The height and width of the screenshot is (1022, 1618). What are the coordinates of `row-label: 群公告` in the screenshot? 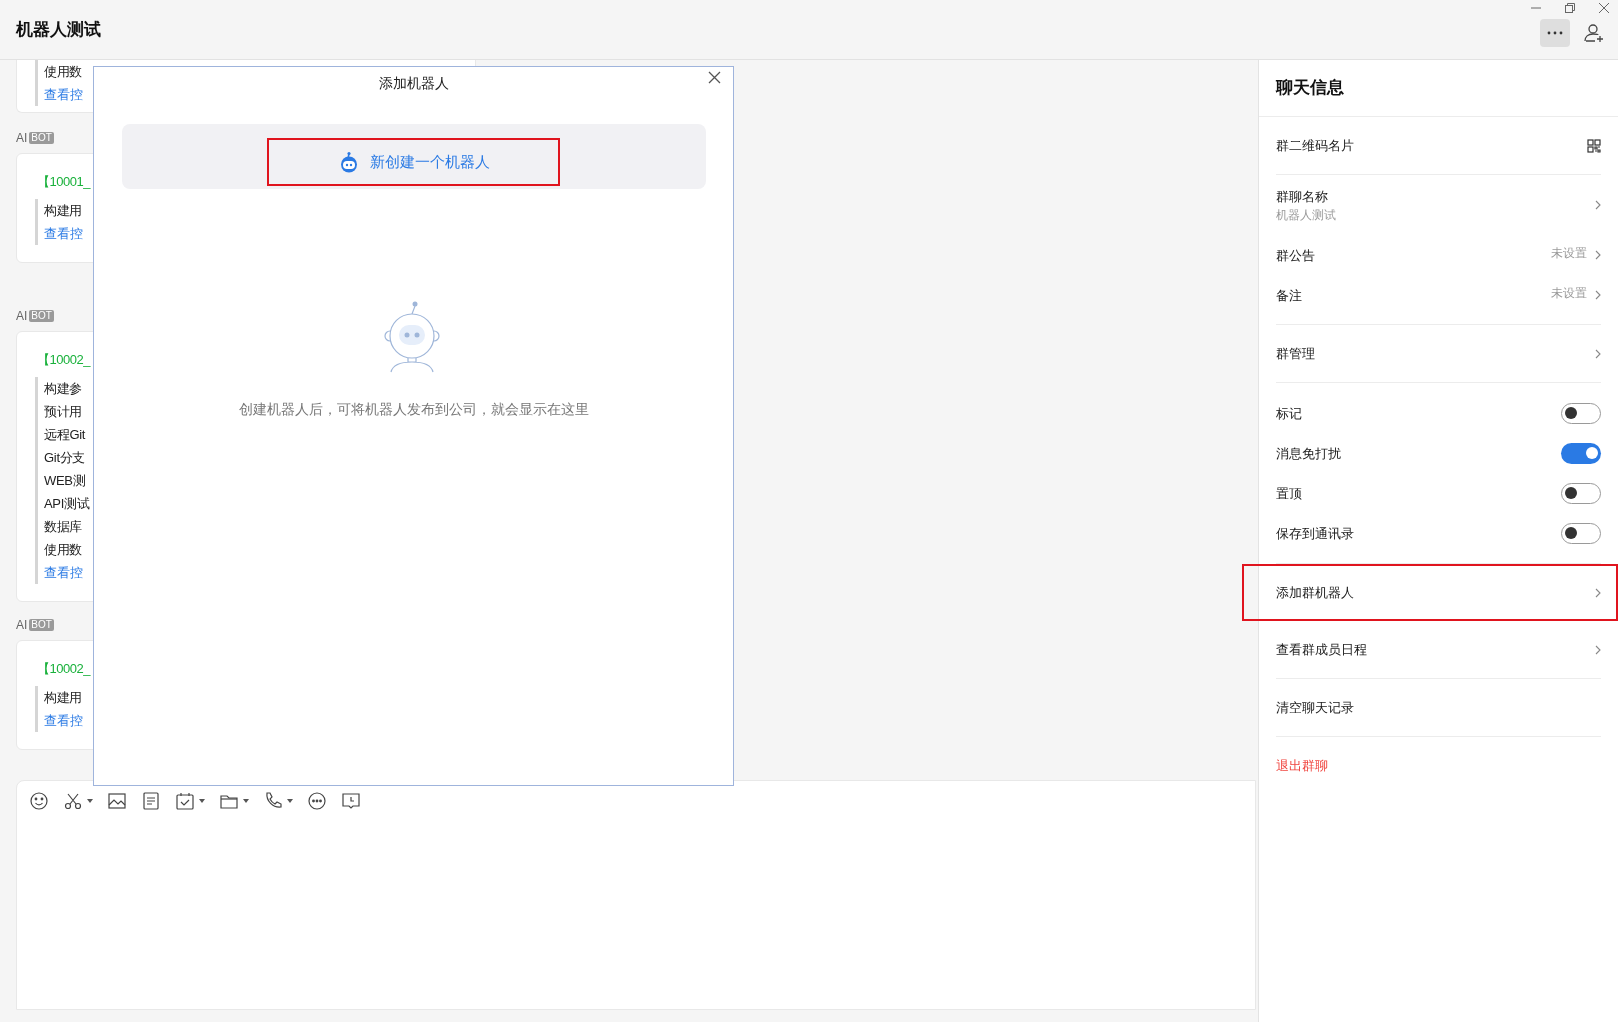 It's located at (1295, 255).